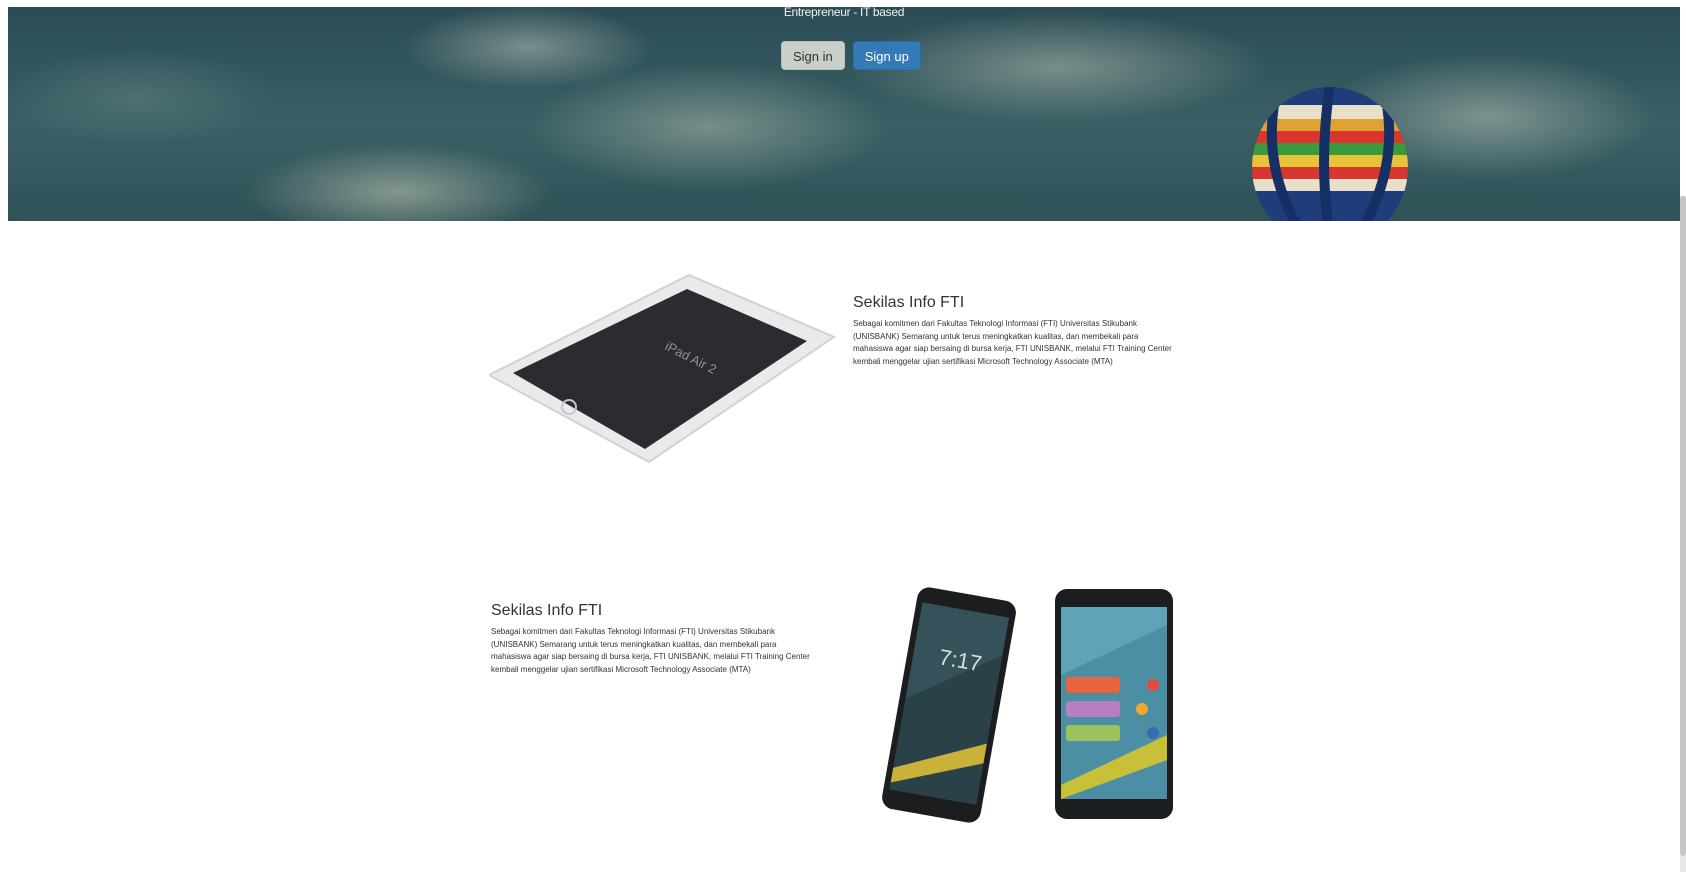 Image resolution: width=1686 pixels, height=872 pixels. I want to click on hero-buttons: Sign in Sign up, so click(851, 55).